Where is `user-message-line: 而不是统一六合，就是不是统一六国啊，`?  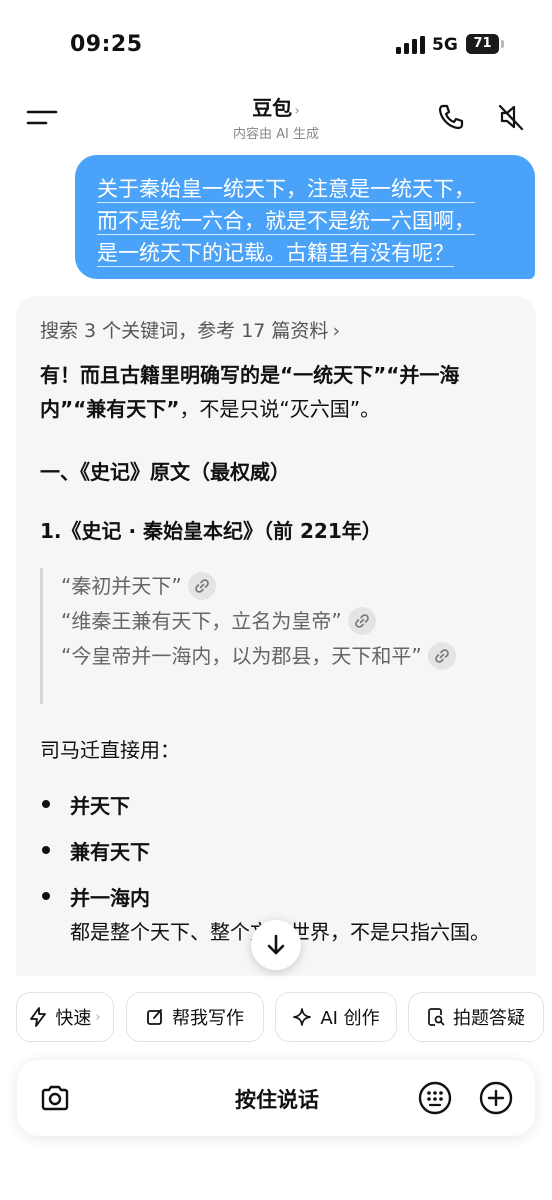 user-message-line: 而不是统一六合，就是不是统一六国啊， is located at coordinates (286, 222).